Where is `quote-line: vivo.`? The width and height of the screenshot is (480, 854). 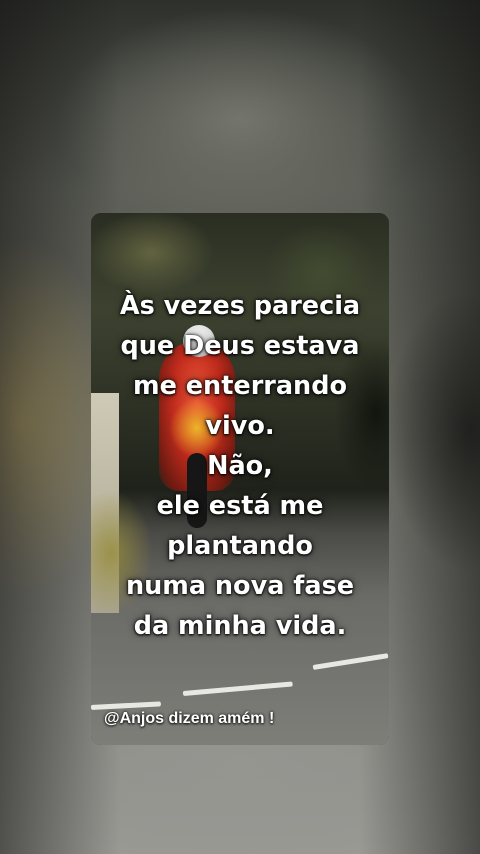
quote-line: vivo. is located at coordinates (240, 426).